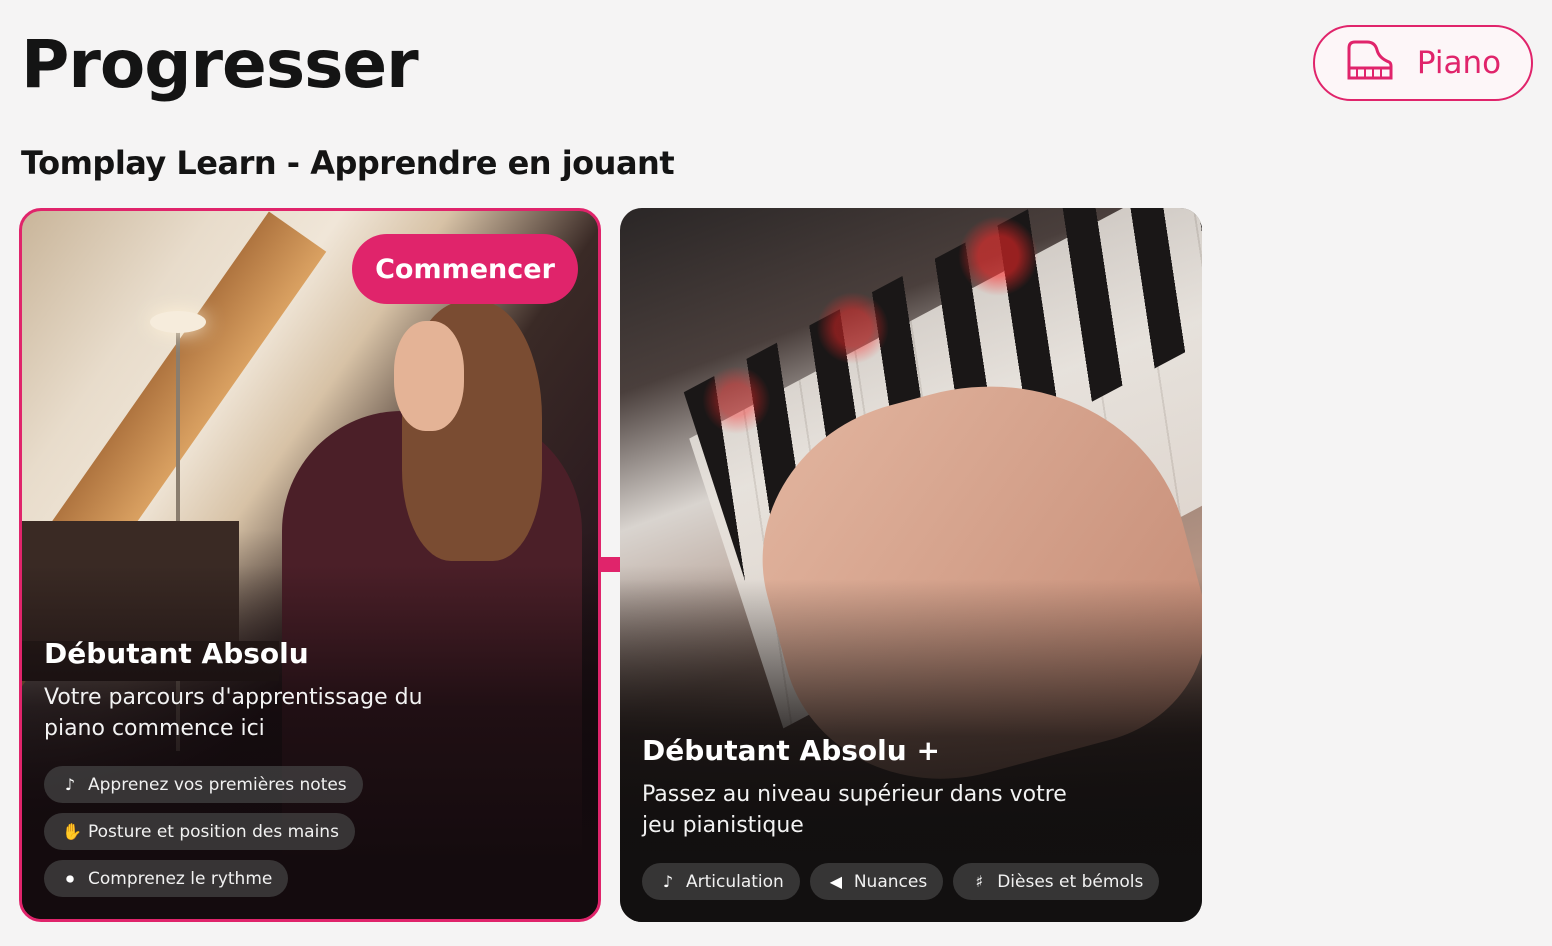 The width and height of the screenshot is (1552, 946). What do you see at coordinates (890, 881) in the screenshot?
I see `tag-label: Nuances` at bounding box center [890, 881].